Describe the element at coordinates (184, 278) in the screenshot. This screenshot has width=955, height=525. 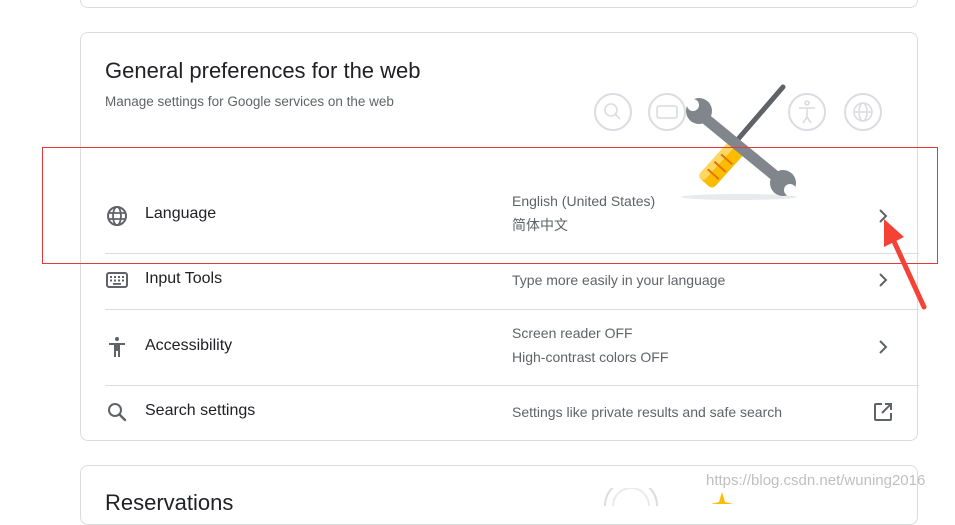
I see `input-tools-label: Input Tools` at that location.